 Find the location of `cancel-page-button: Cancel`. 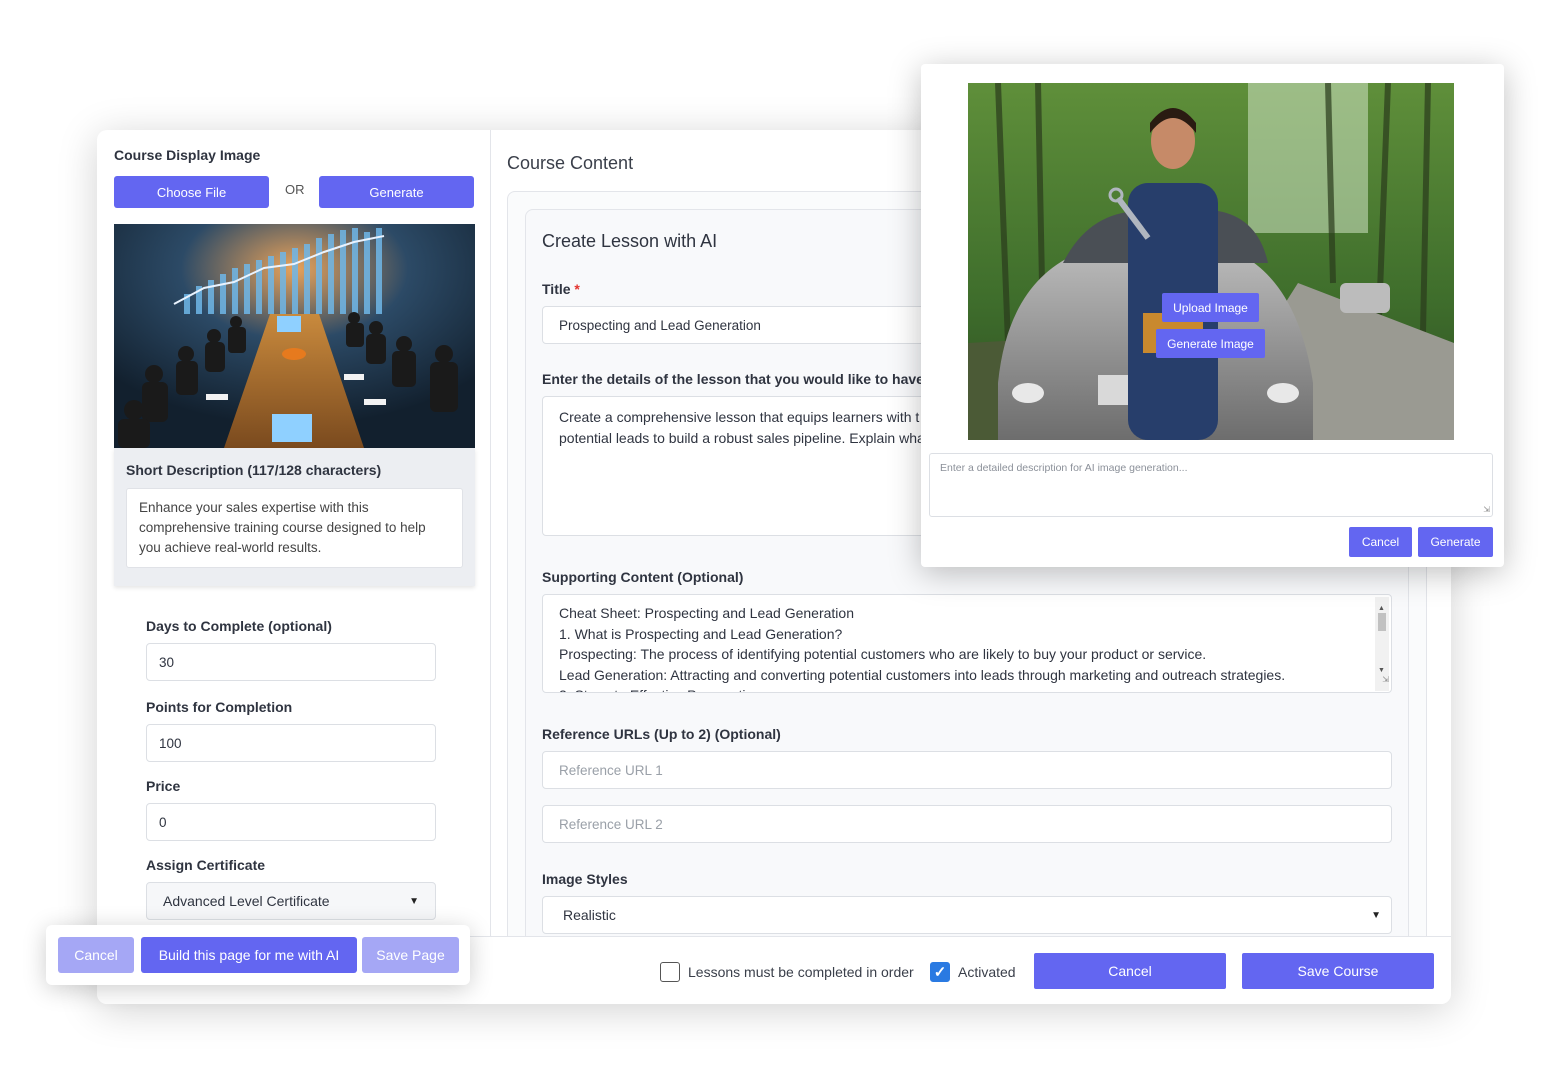

cancel-page-button: Cancel is located at coordinates (96, 955).